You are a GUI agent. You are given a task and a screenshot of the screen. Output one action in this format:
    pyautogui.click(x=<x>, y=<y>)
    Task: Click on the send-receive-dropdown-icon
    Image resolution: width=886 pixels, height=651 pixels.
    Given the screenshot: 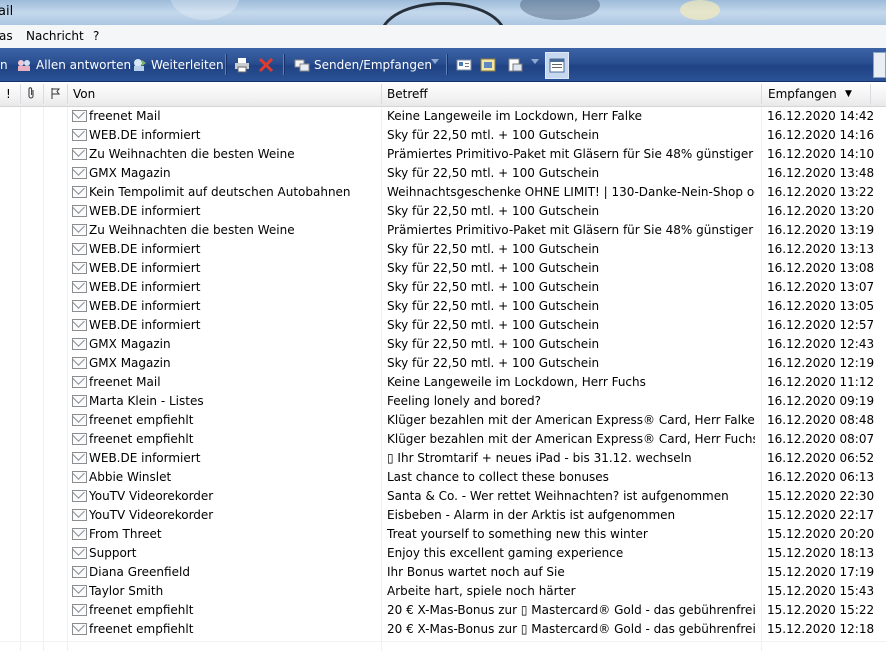 What is the action you would take?
    pyautogui.click(x=435, y=61)
    